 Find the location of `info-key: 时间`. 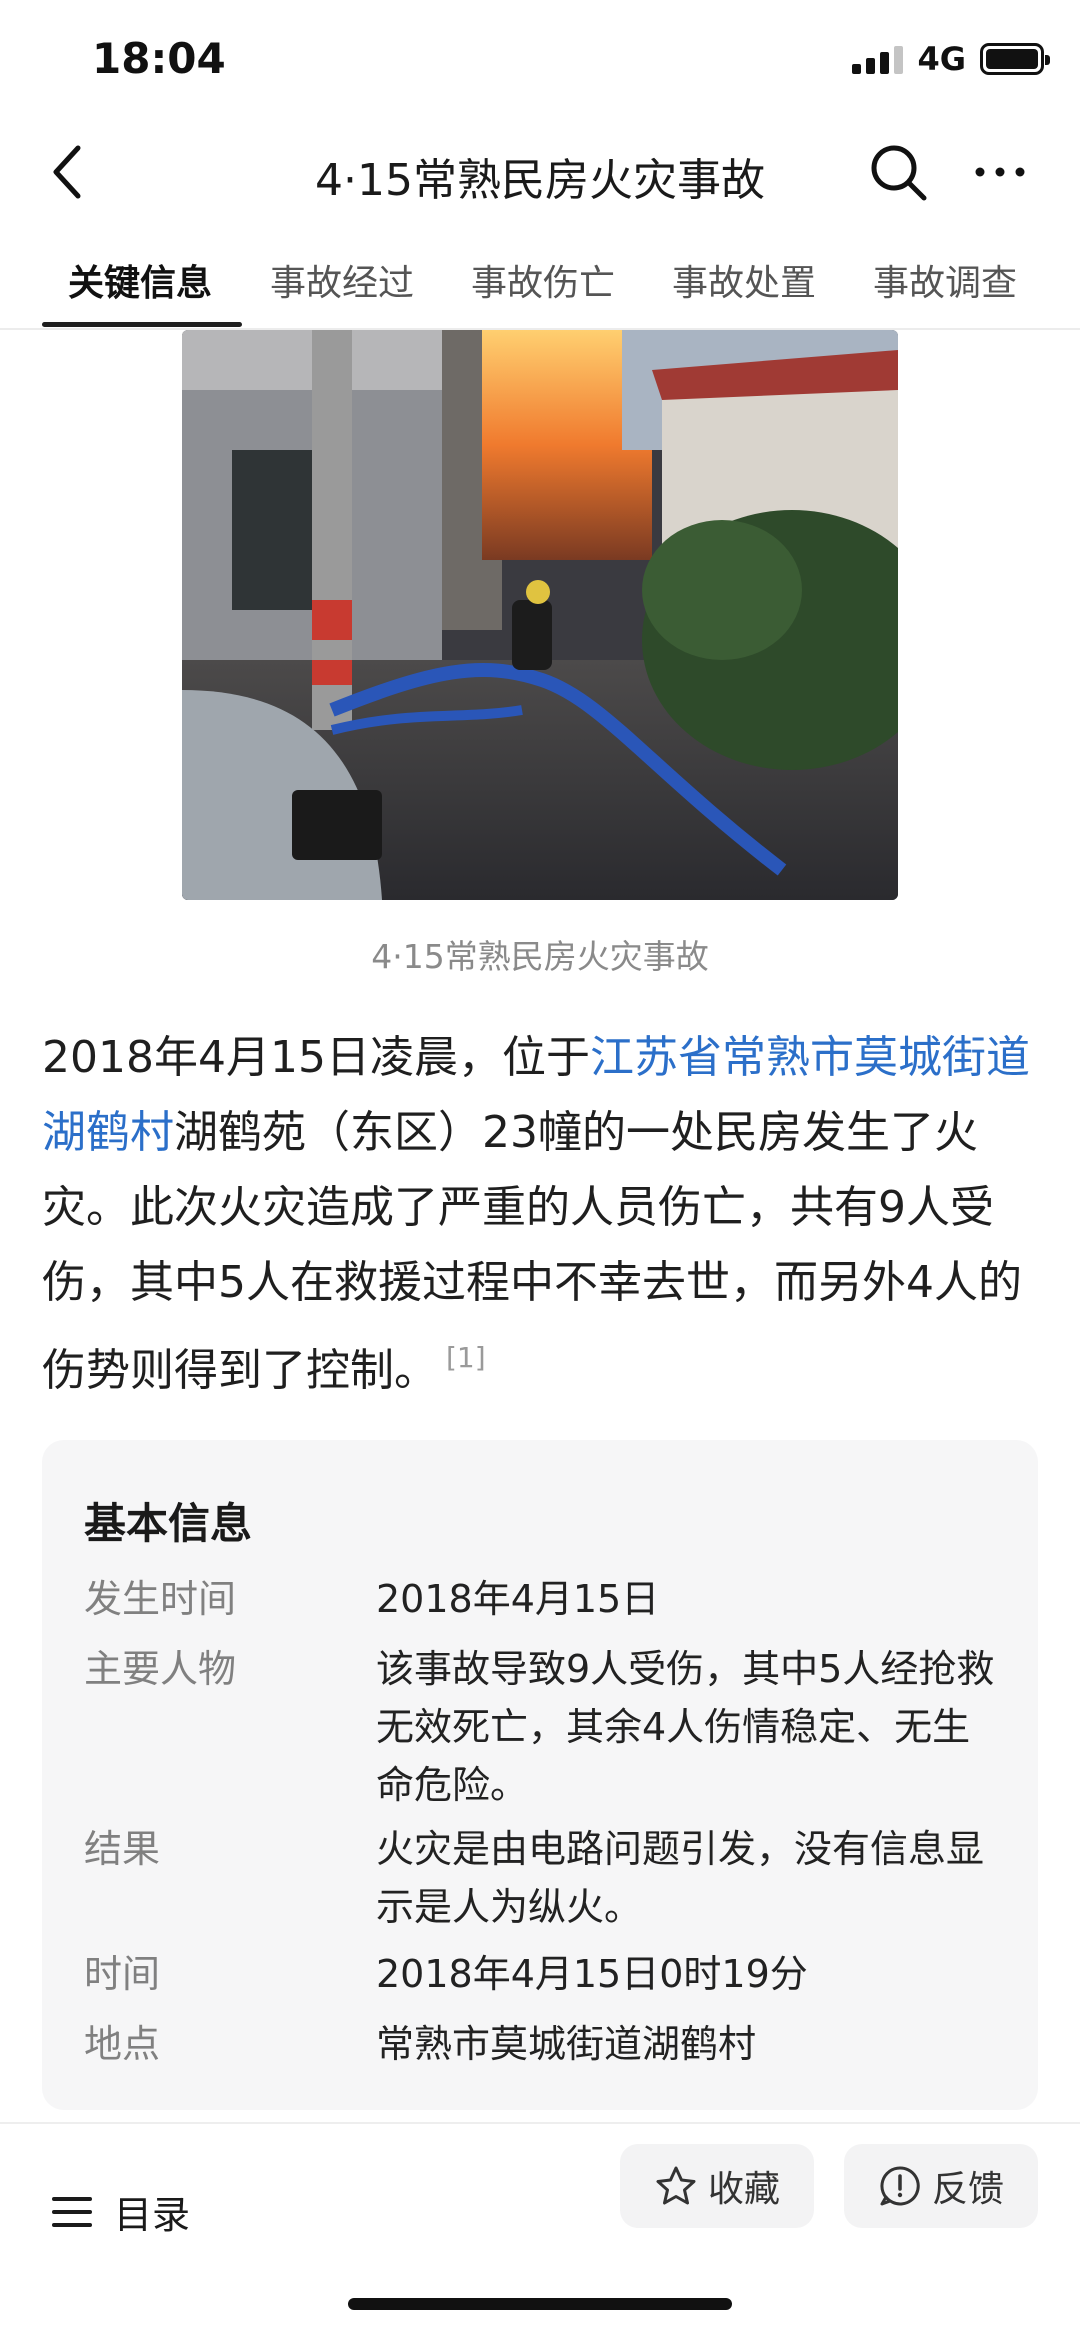

info-key: 时间 is located at coordinates (122, 1974).